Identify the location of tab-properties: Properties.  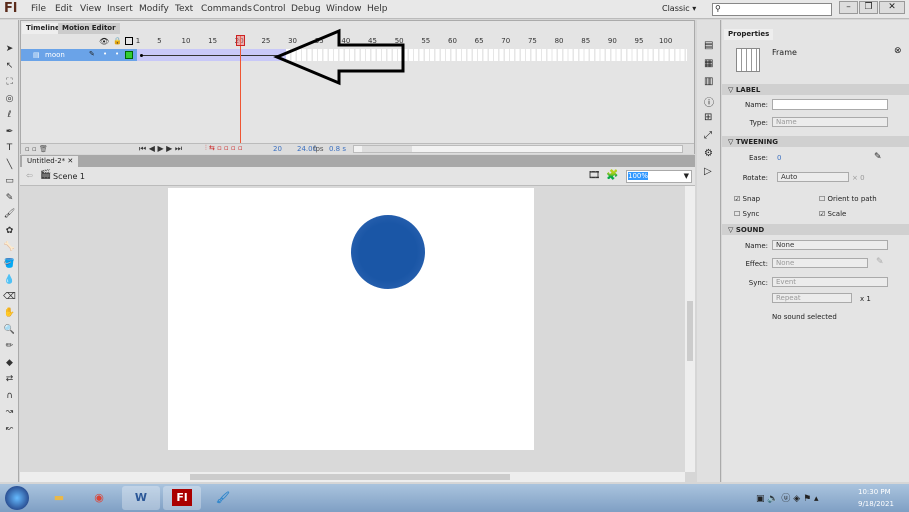
(749, 34).